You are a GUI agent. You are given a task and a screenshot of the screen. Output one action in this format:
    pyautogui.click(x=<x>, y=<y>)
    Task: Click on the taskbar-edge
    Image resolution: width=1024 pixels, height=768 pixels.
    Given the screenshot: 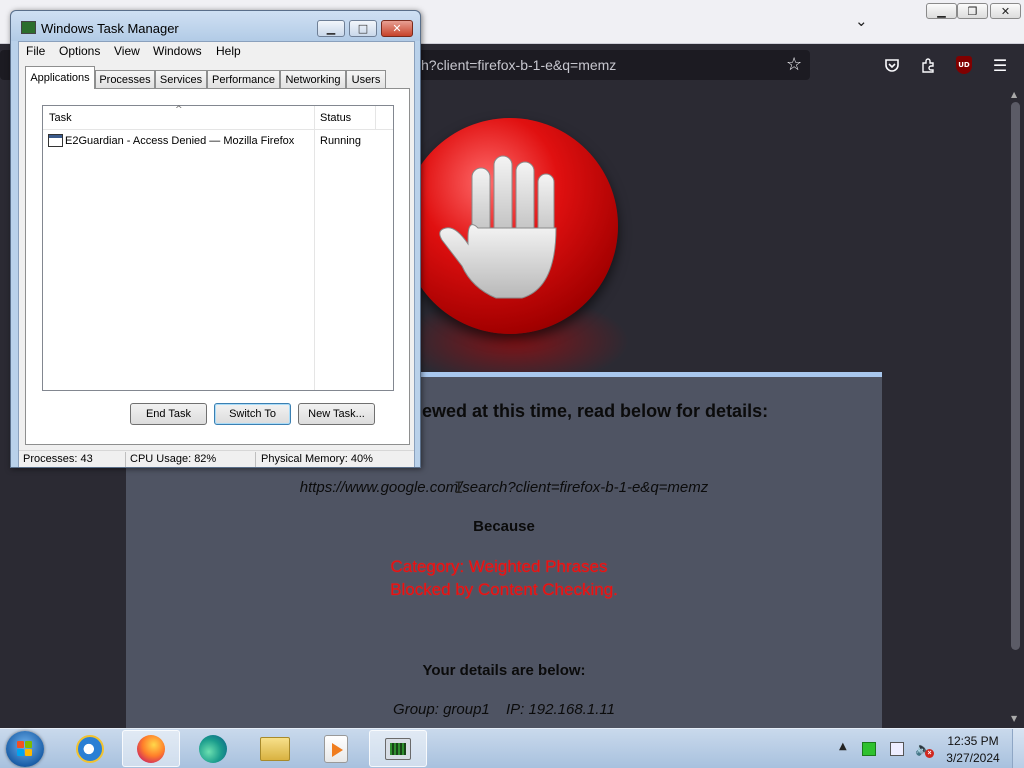 What is the action you would take?
    pyautogui.click(x=213, y=748)
    